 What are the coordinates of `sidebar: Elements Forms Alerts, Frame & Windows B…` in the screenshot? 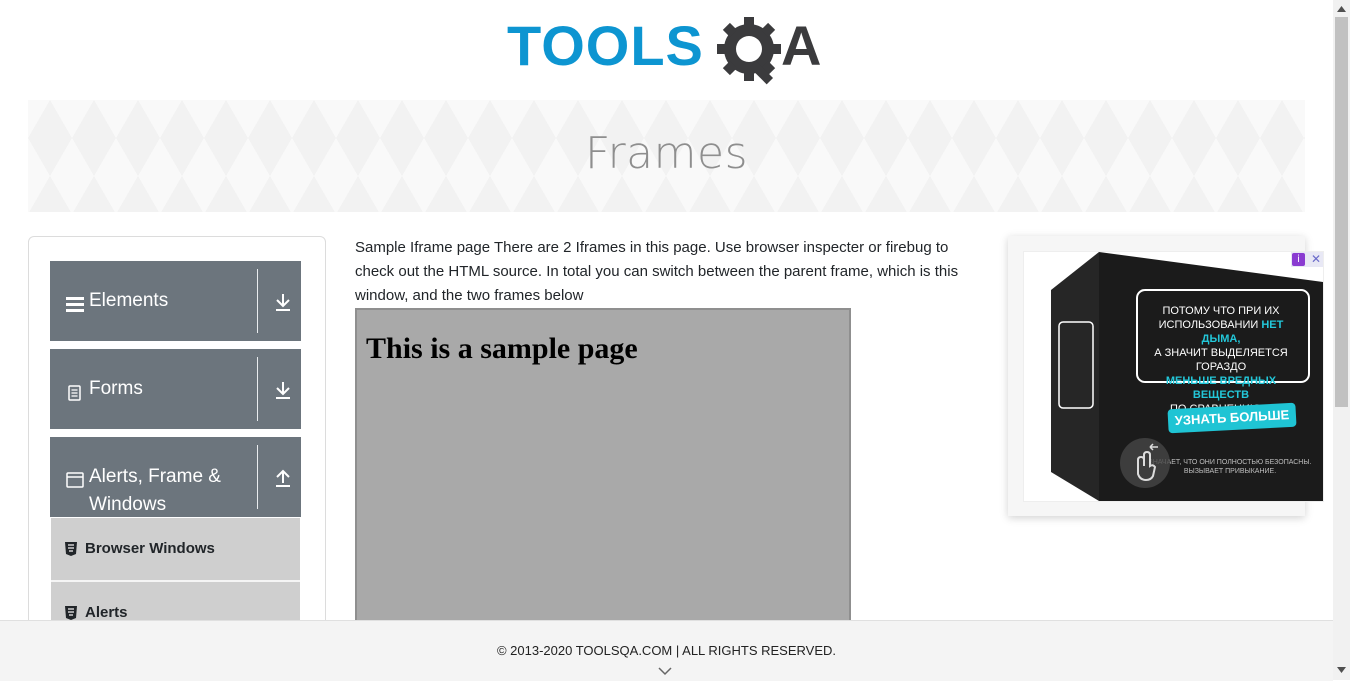 It's located at (177, 447).